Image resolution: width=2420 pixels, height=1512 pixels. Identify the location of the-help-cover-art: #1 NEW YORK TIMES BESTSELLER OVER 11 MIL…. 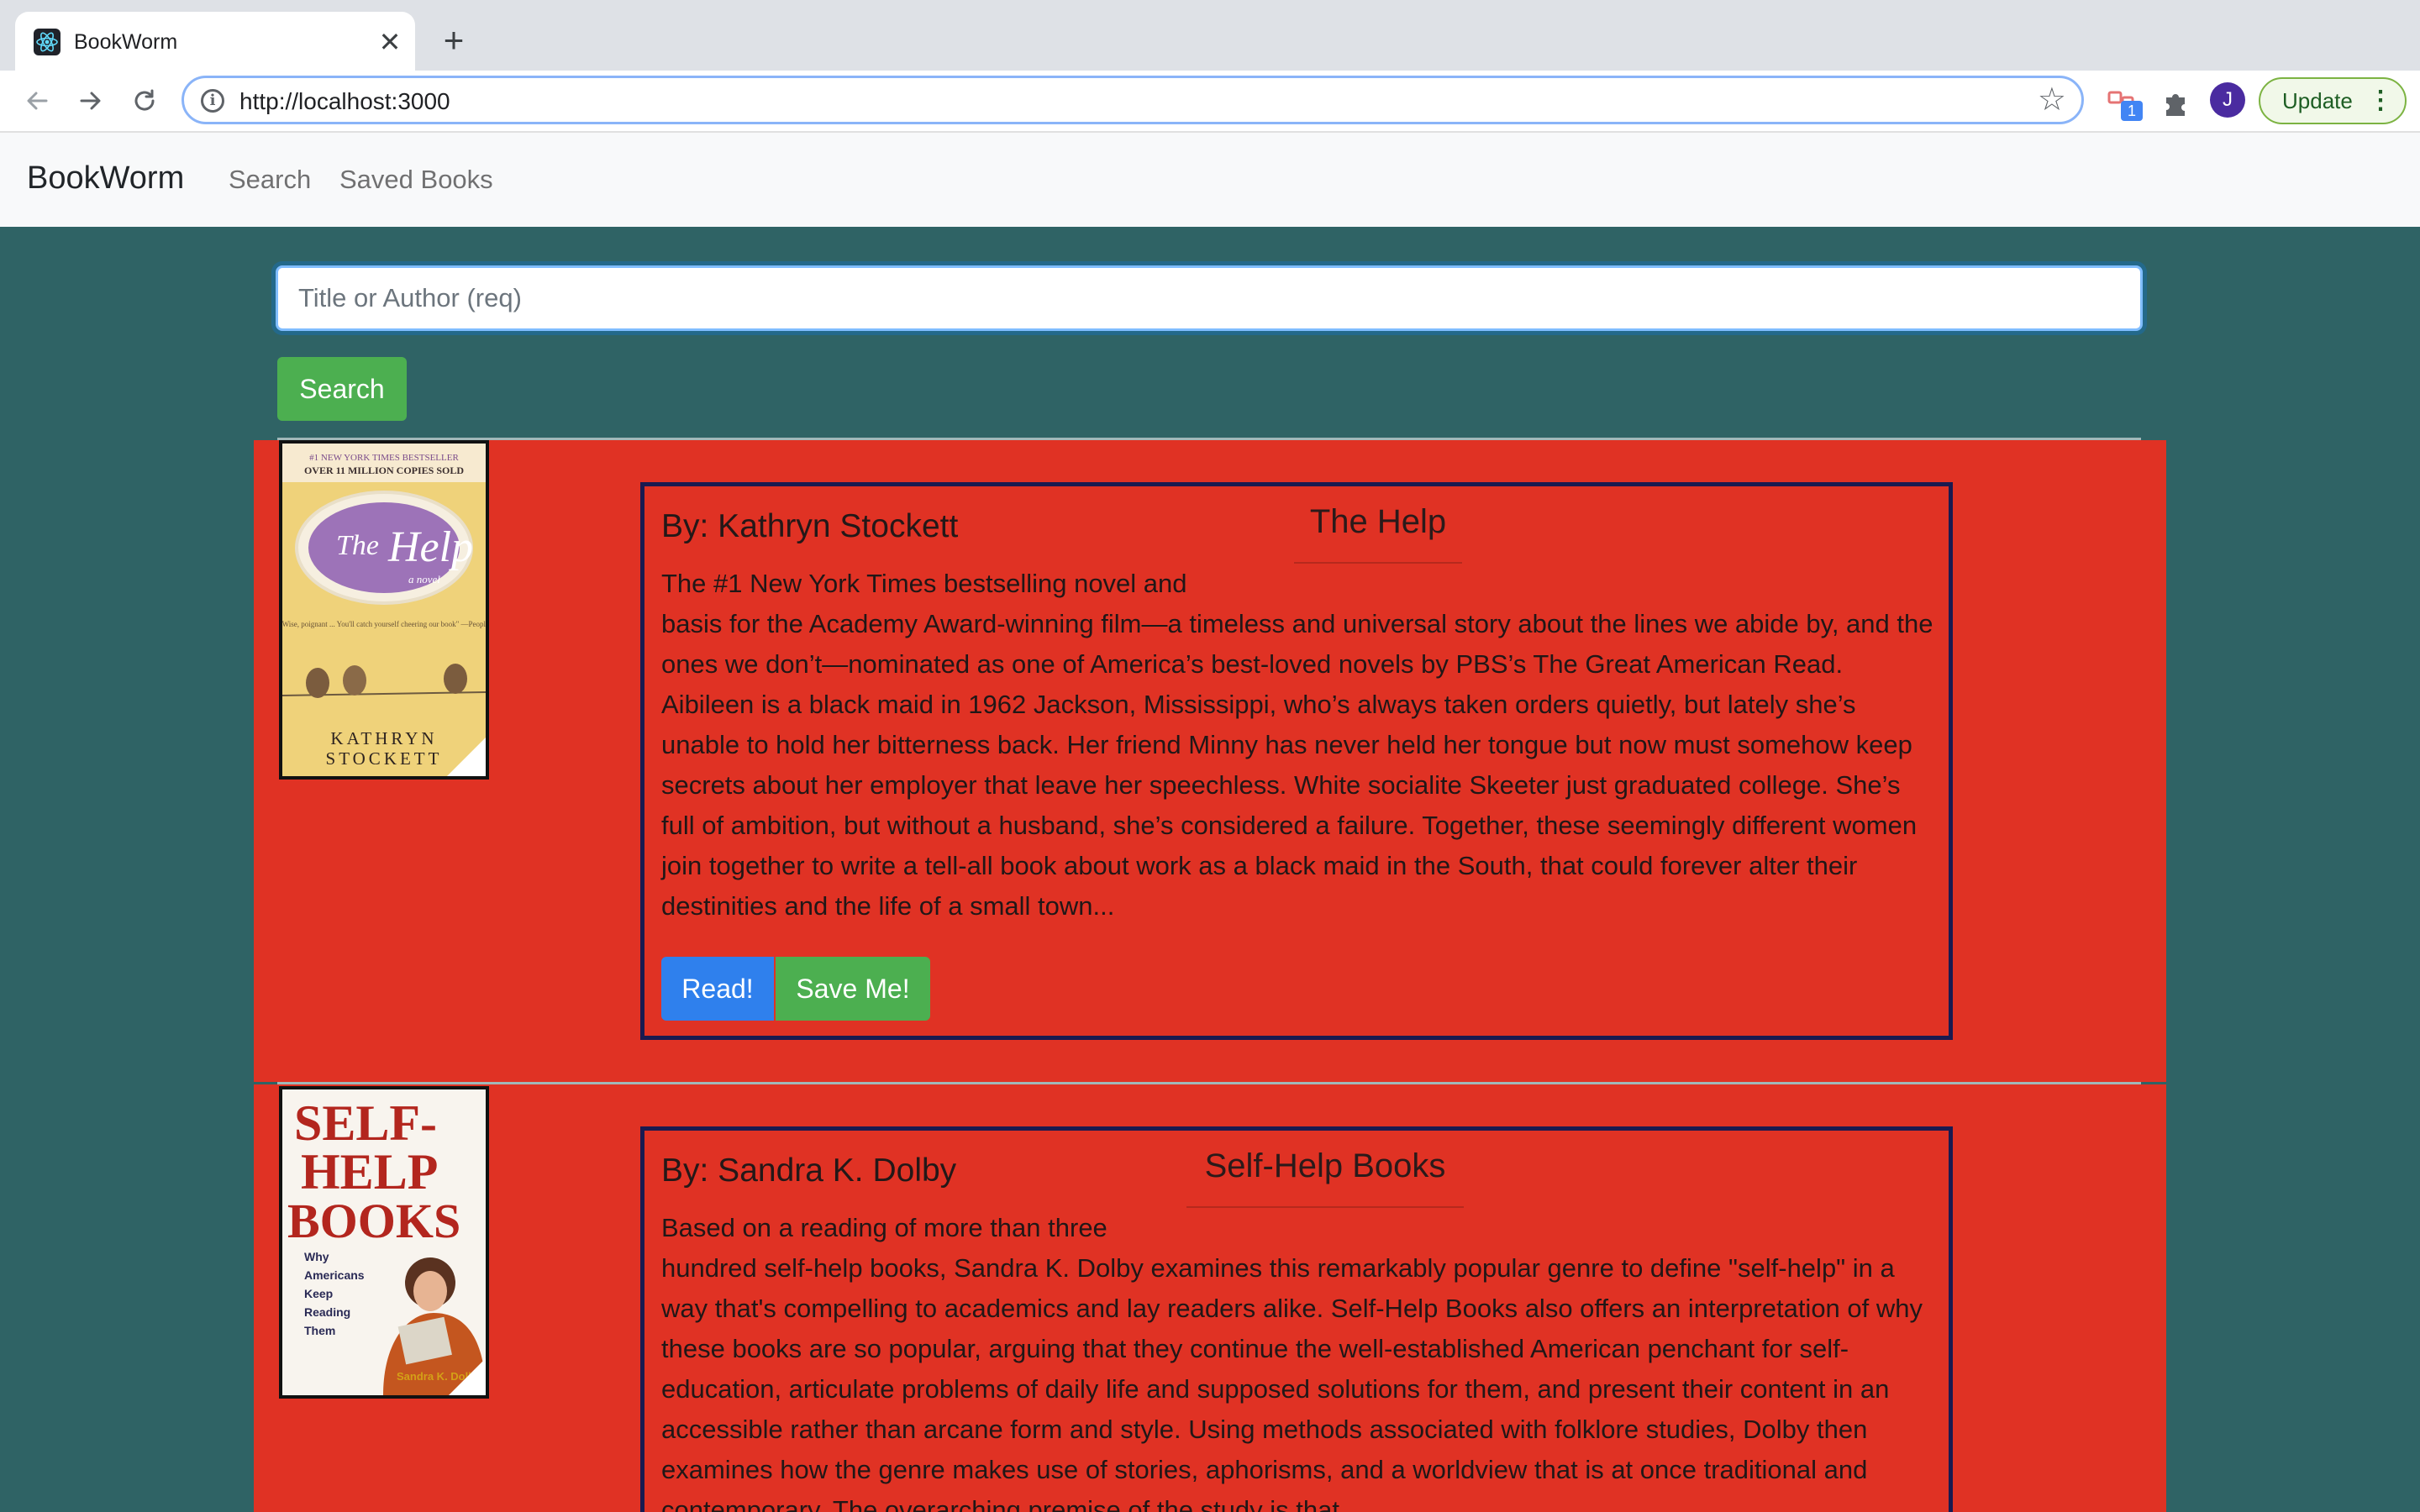
(384, 610).